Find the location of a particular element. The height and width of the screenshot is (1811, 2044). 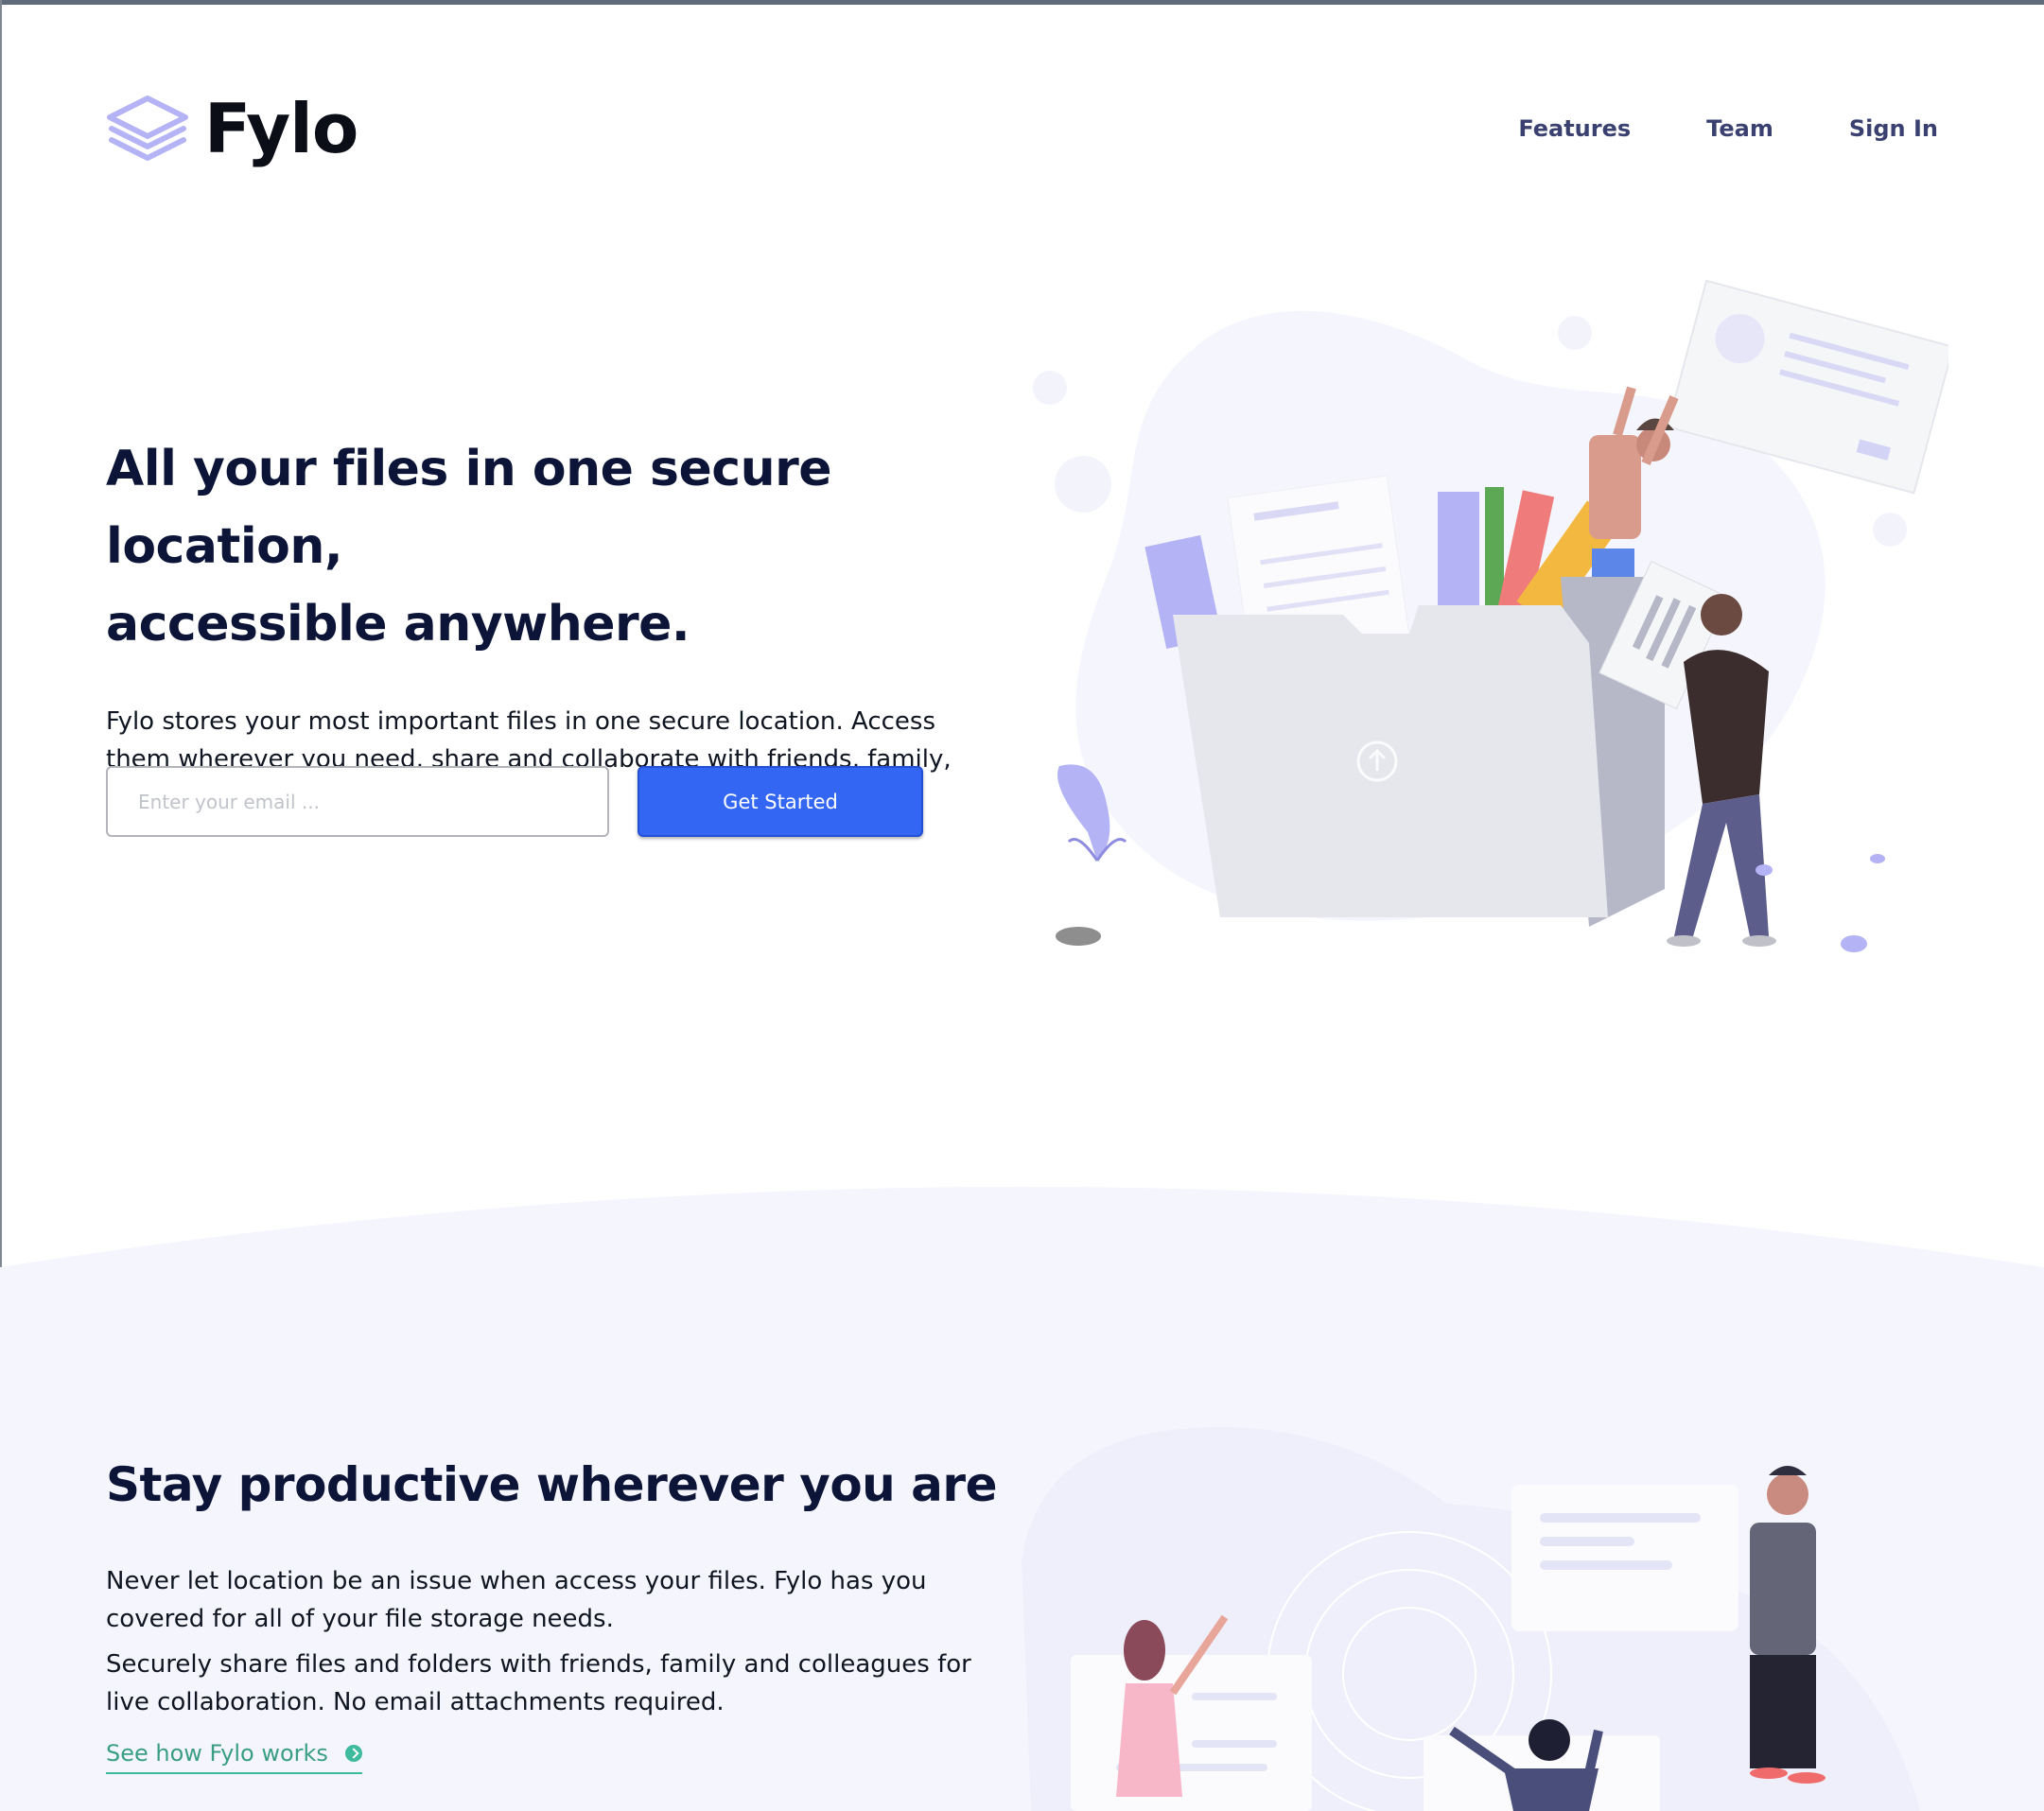

productive-title: Stay productive wherever you are is located at coordinates (551, 1484).